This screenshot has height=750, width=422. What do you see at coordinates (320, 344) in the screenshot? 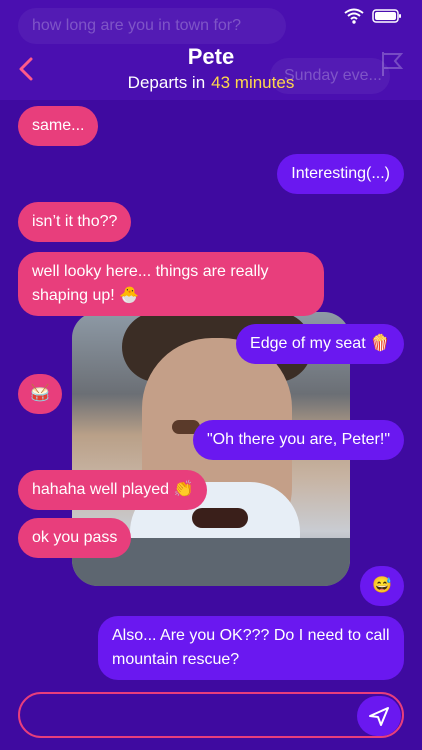
I see `message-bubble: Edge of my seat 🍿` at bounding box center [320, 344].